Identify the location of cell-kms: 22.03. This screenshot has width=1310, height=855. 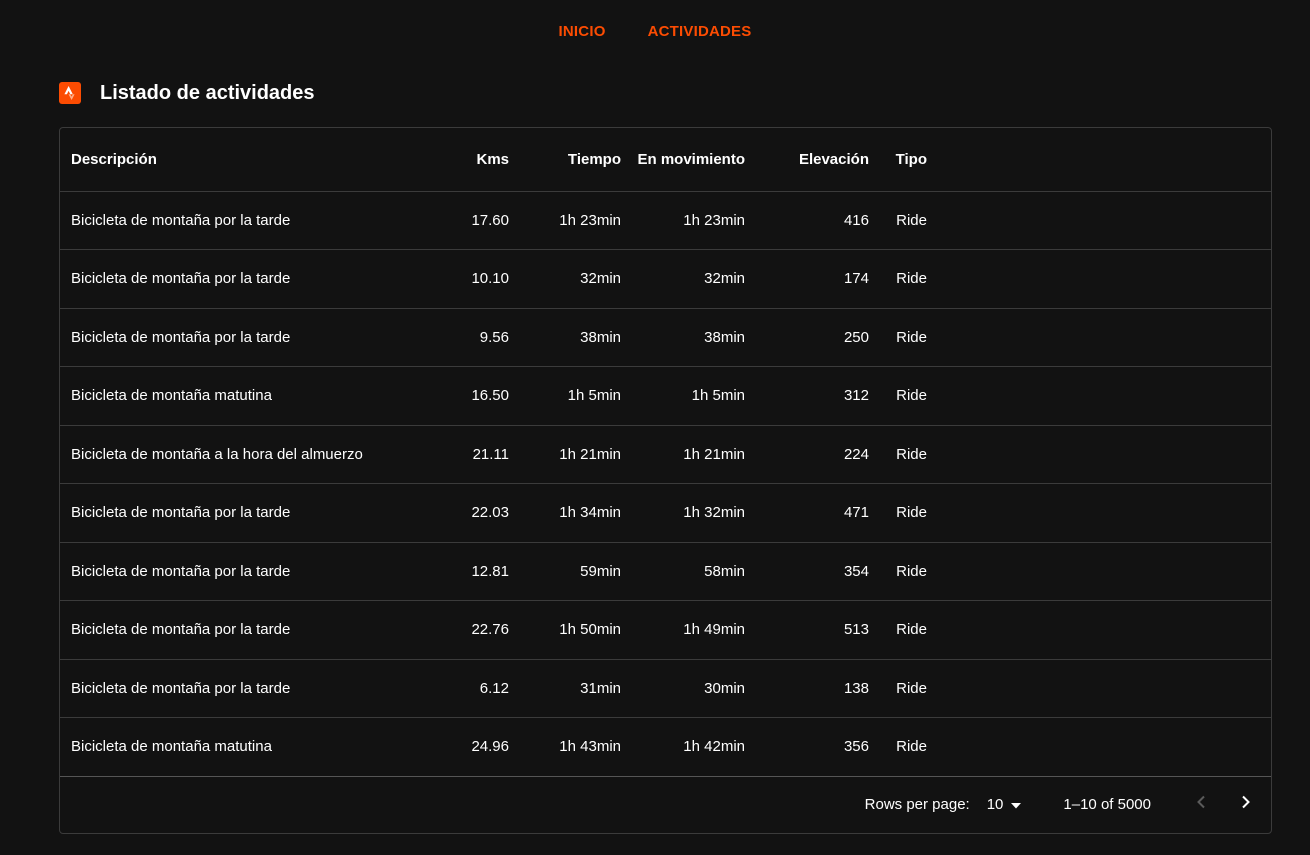
(480, 513).